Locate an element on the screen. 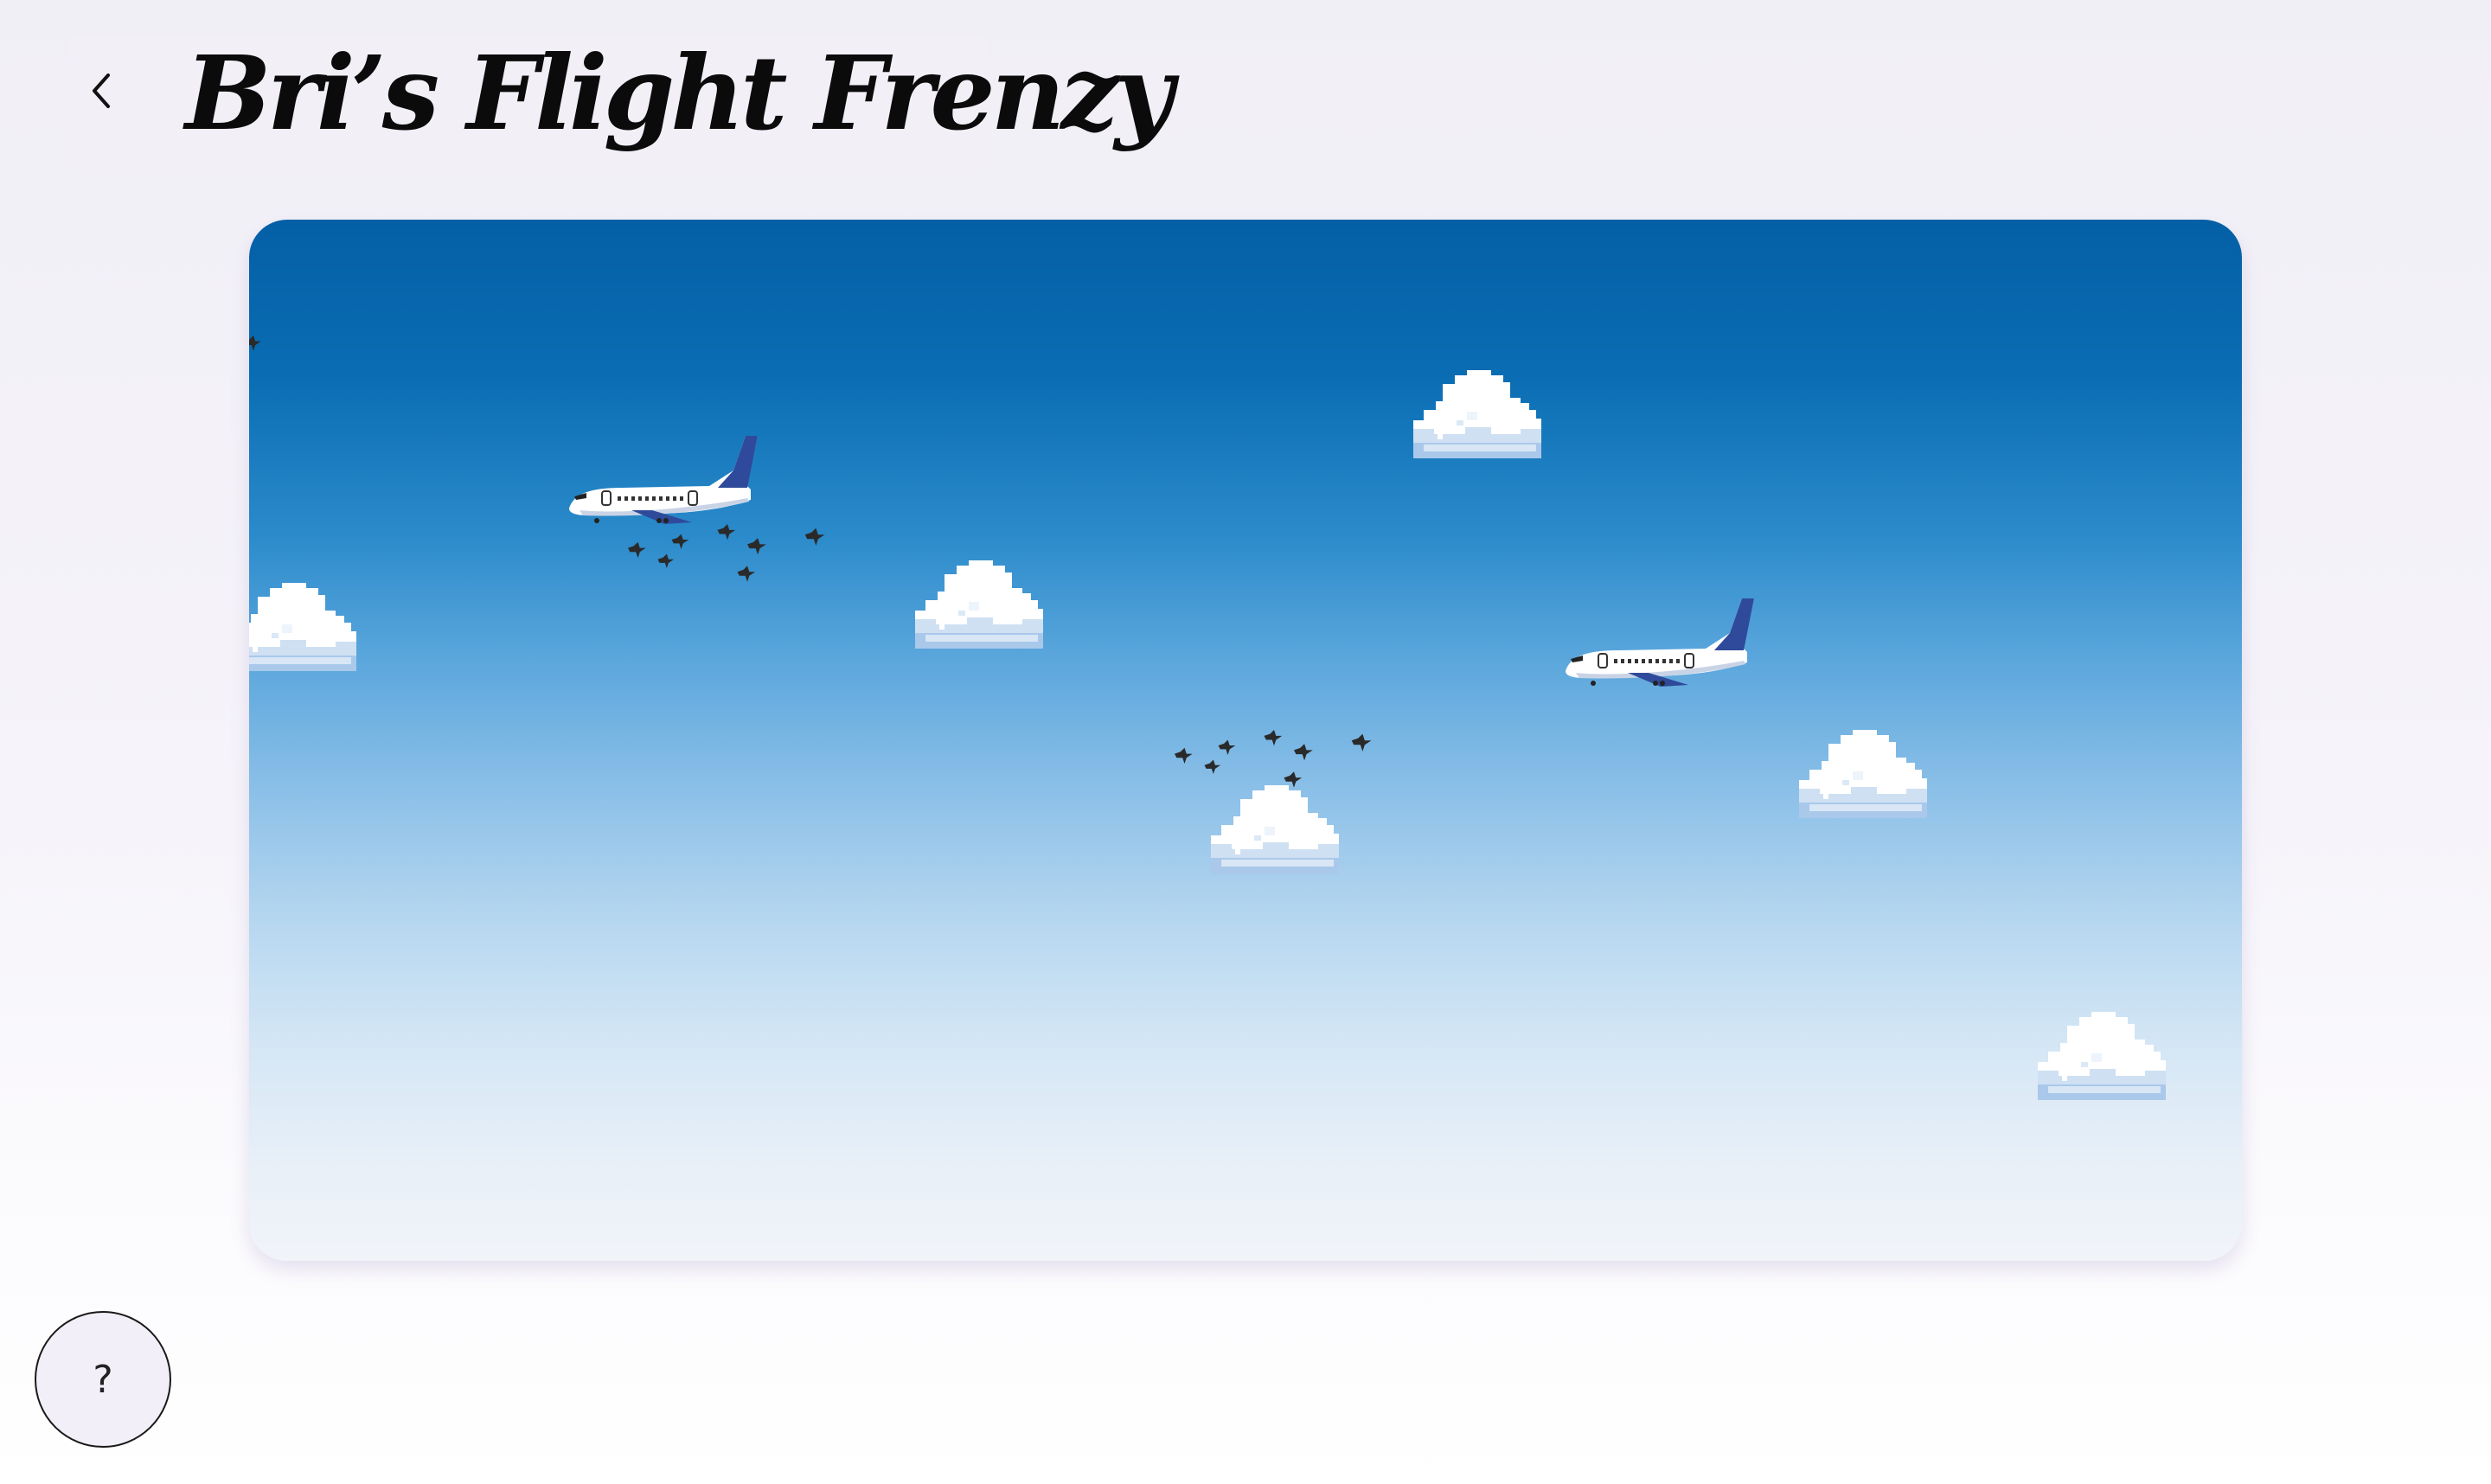  page-title: Bri’s Flight Frenzy is located at coordinates (679, 93).